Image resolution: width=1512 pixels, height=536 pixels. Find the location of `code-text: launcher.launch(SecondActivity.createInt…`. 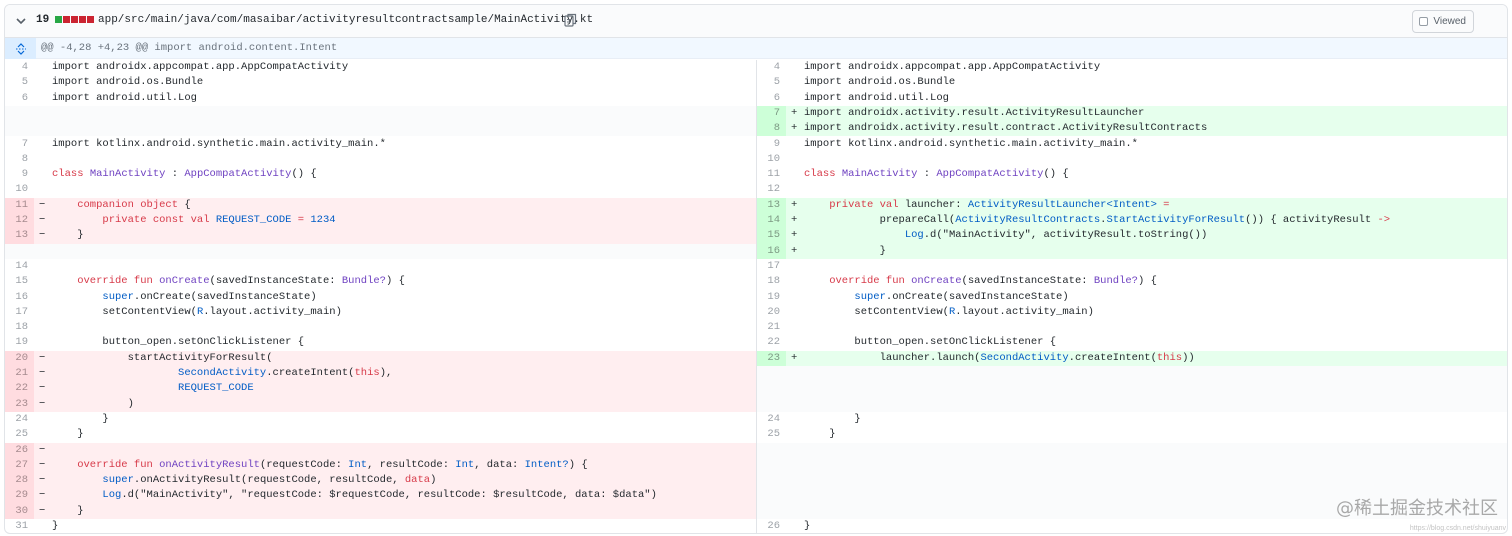

code-text: launcher.launch(SecondActivity.createInt… is located at coordinates (999, 358).